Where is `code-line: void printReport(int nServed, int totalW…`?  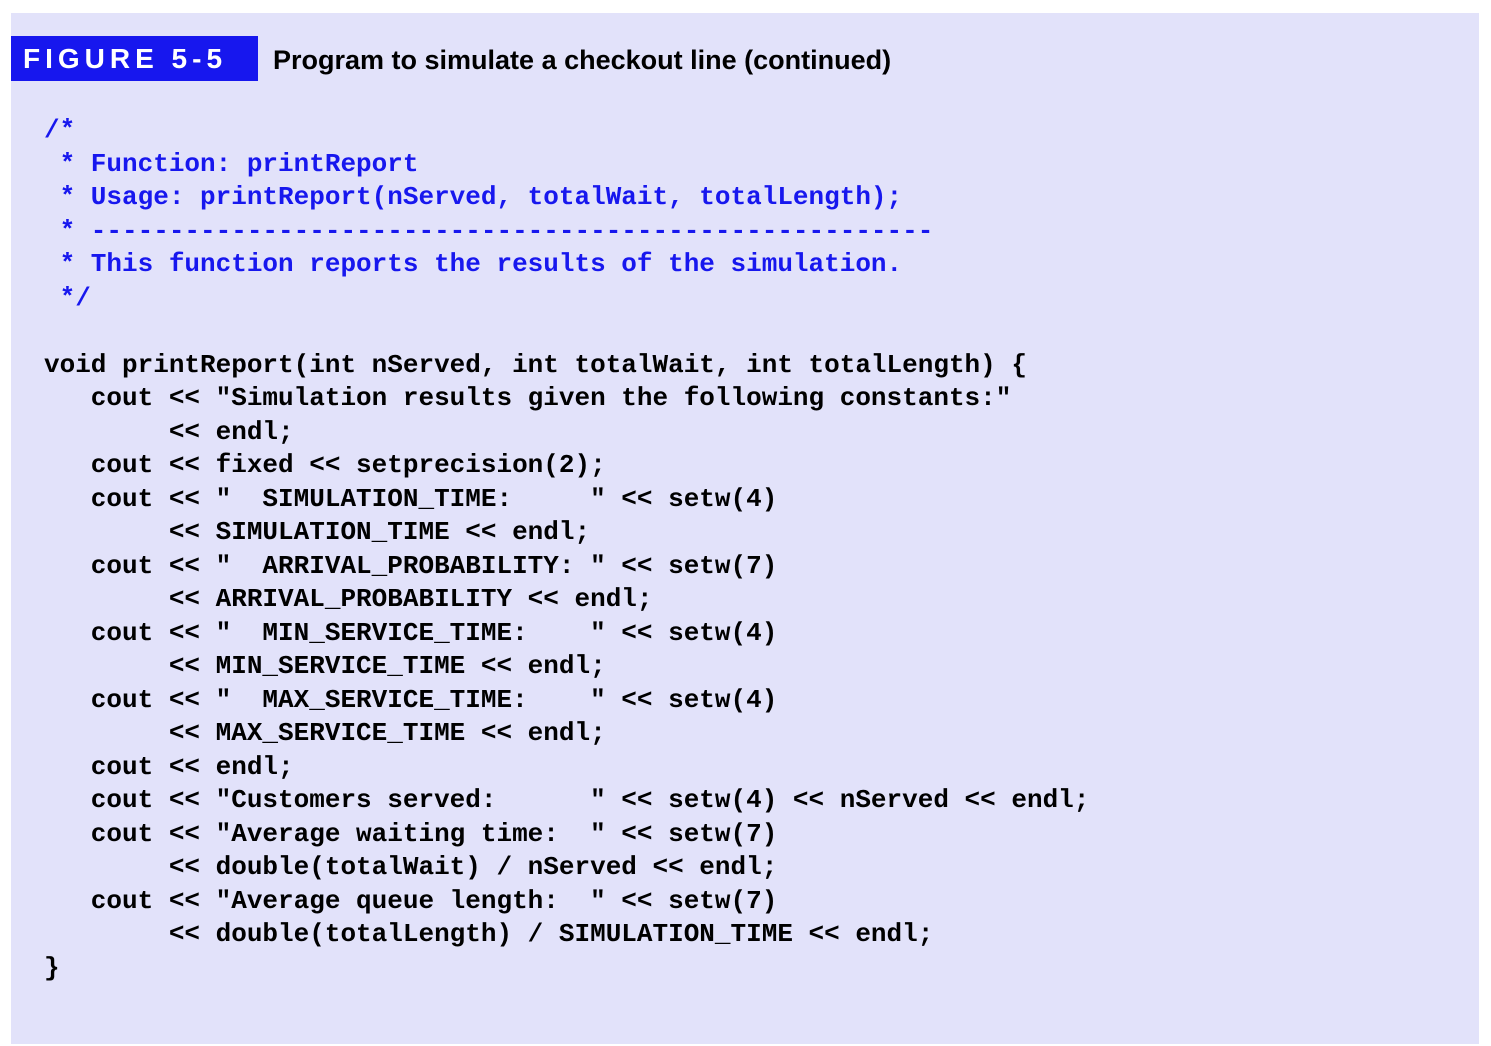
code-line: void printReport(int nServed, int totalW… is located at coordinates (535, 364).